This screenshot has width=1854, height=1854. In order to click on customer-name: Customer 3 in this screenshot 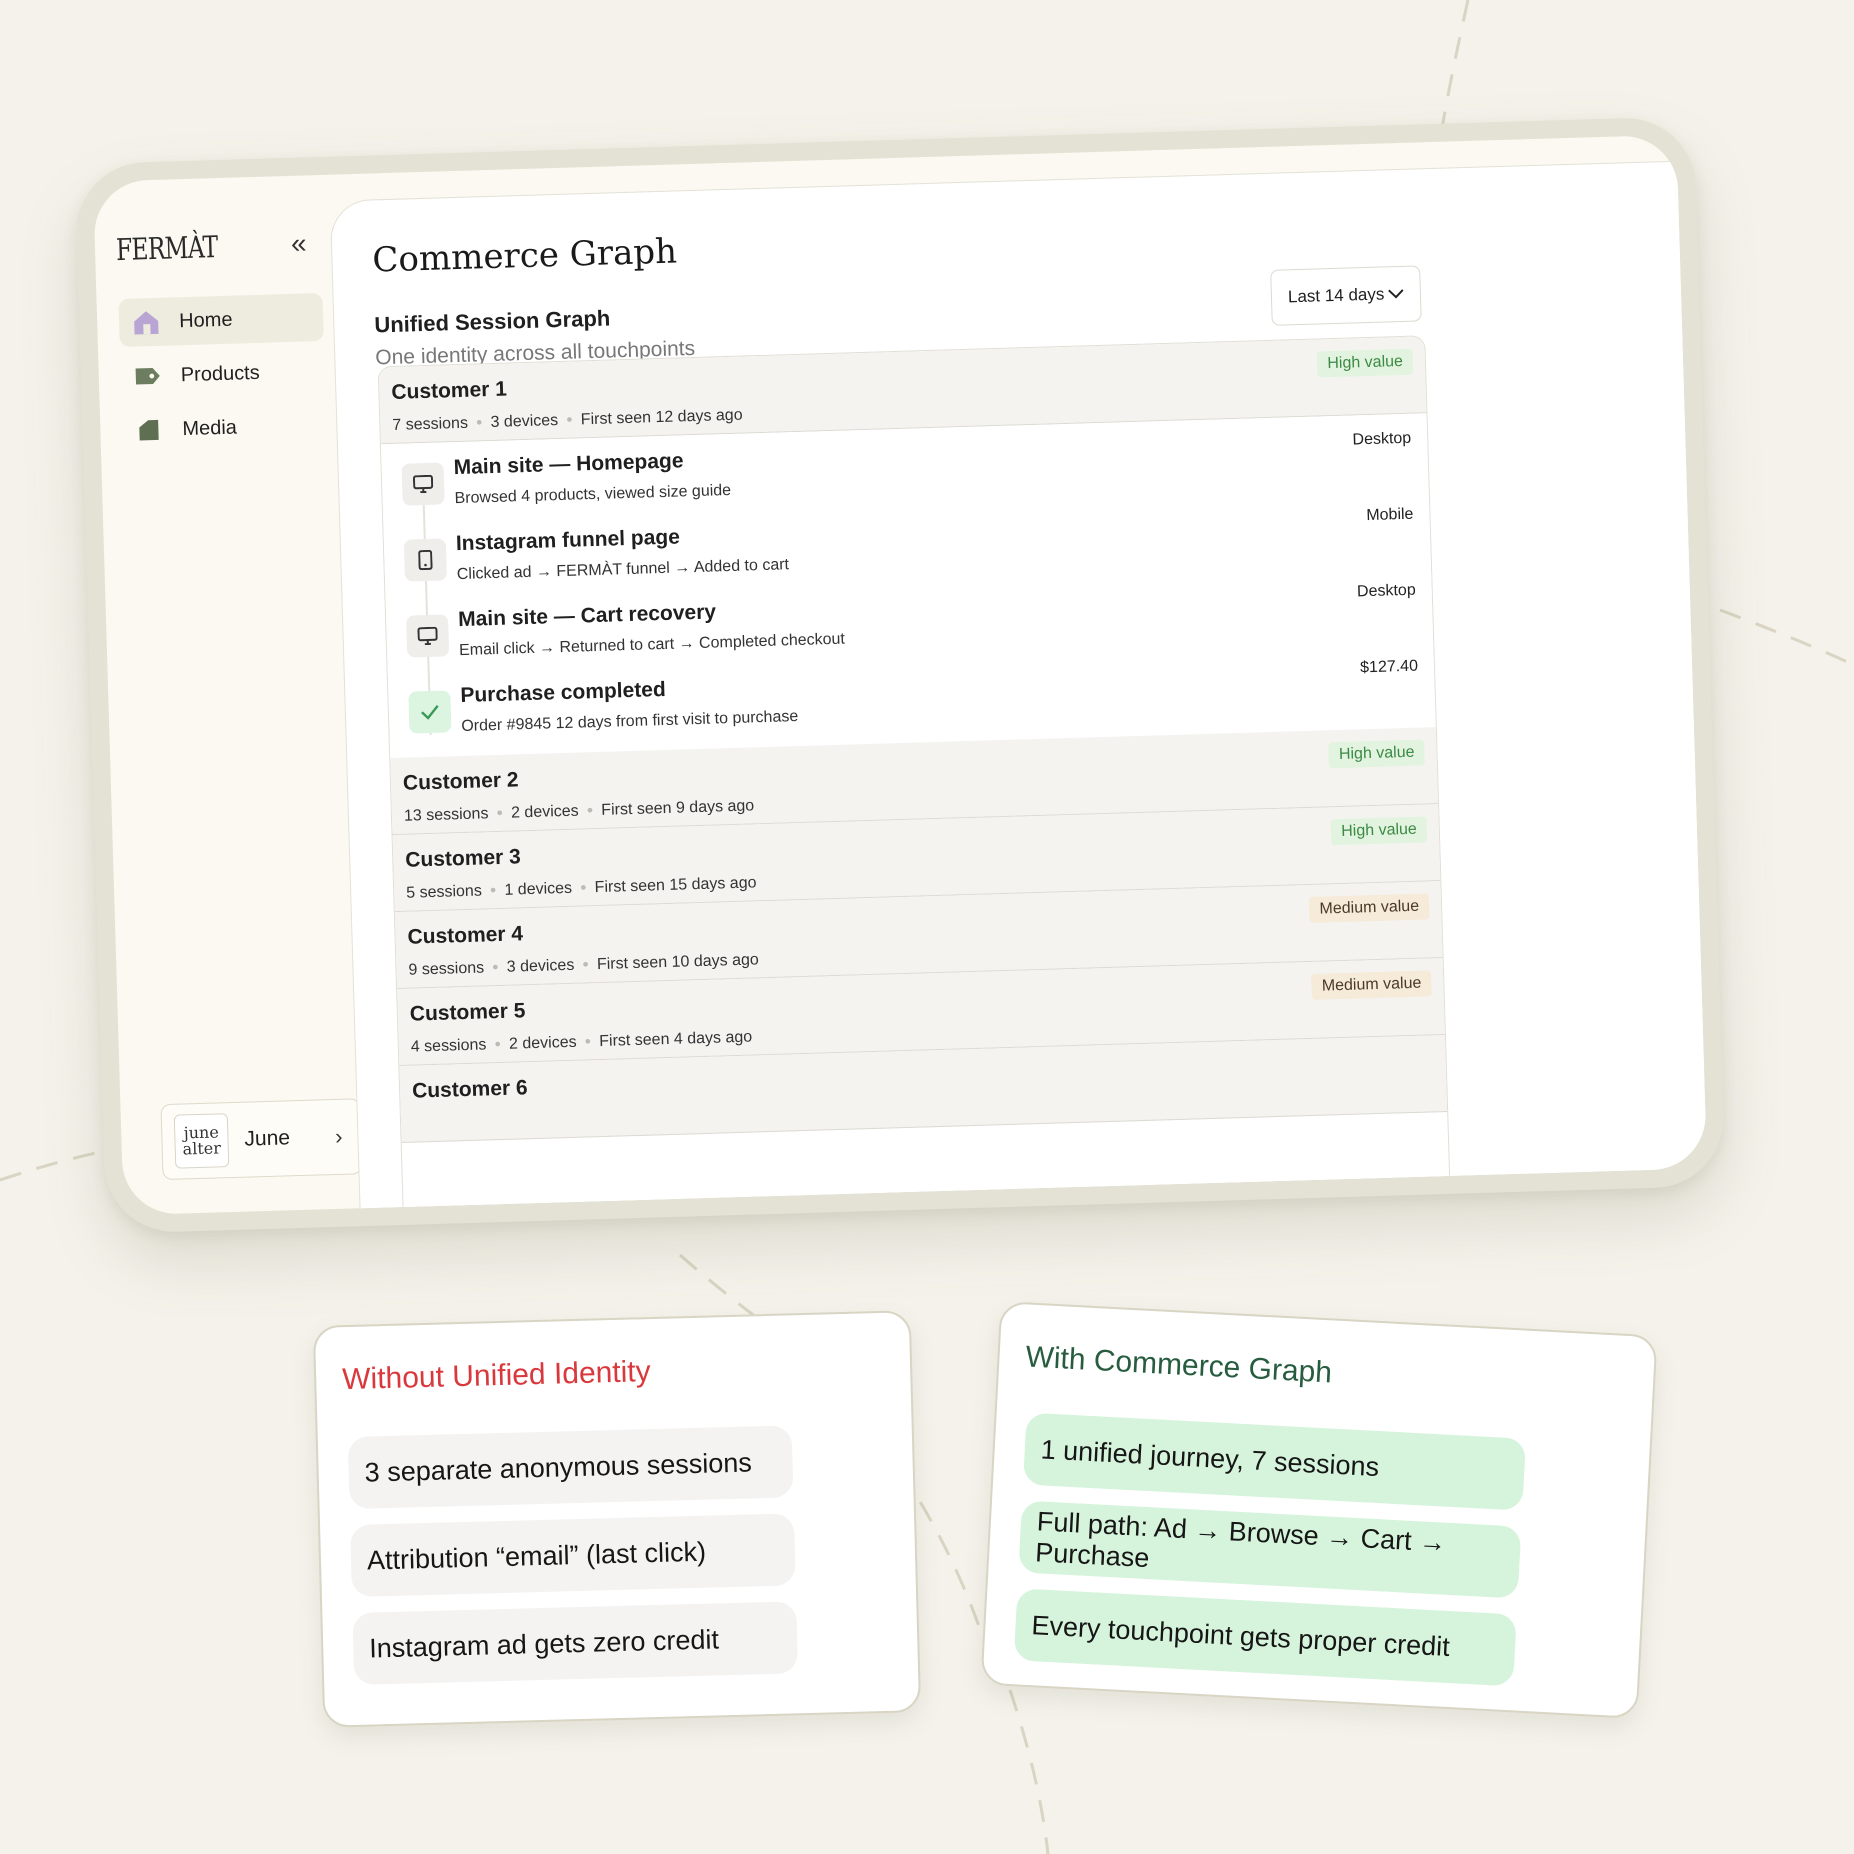, I will do `click(463, 858)`.